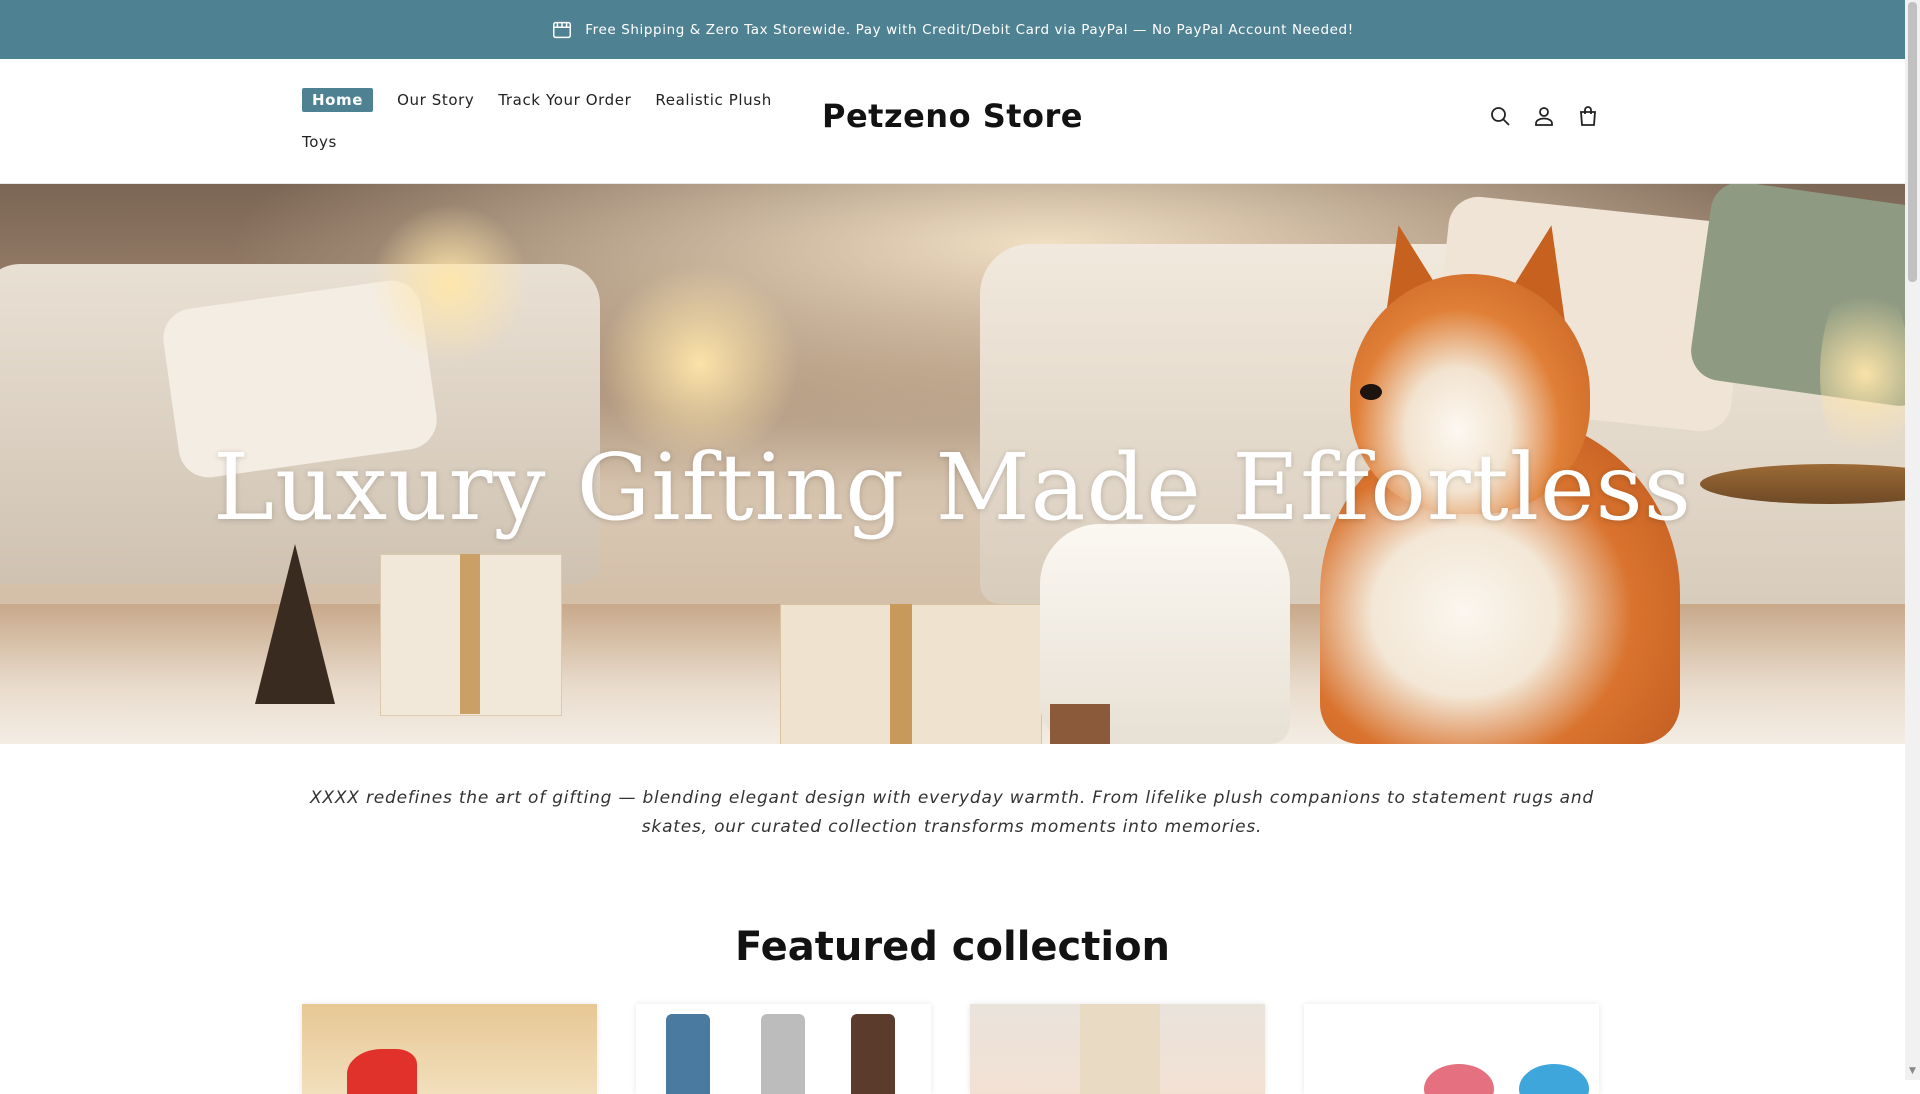 This screenshot has width=1920, height=1094. I want to click on store-icon, so click(562, 29).